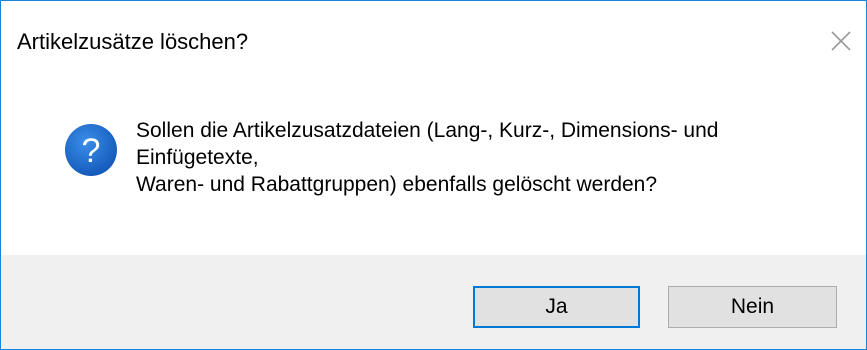  I want to click on close-button, so click(841, 41).